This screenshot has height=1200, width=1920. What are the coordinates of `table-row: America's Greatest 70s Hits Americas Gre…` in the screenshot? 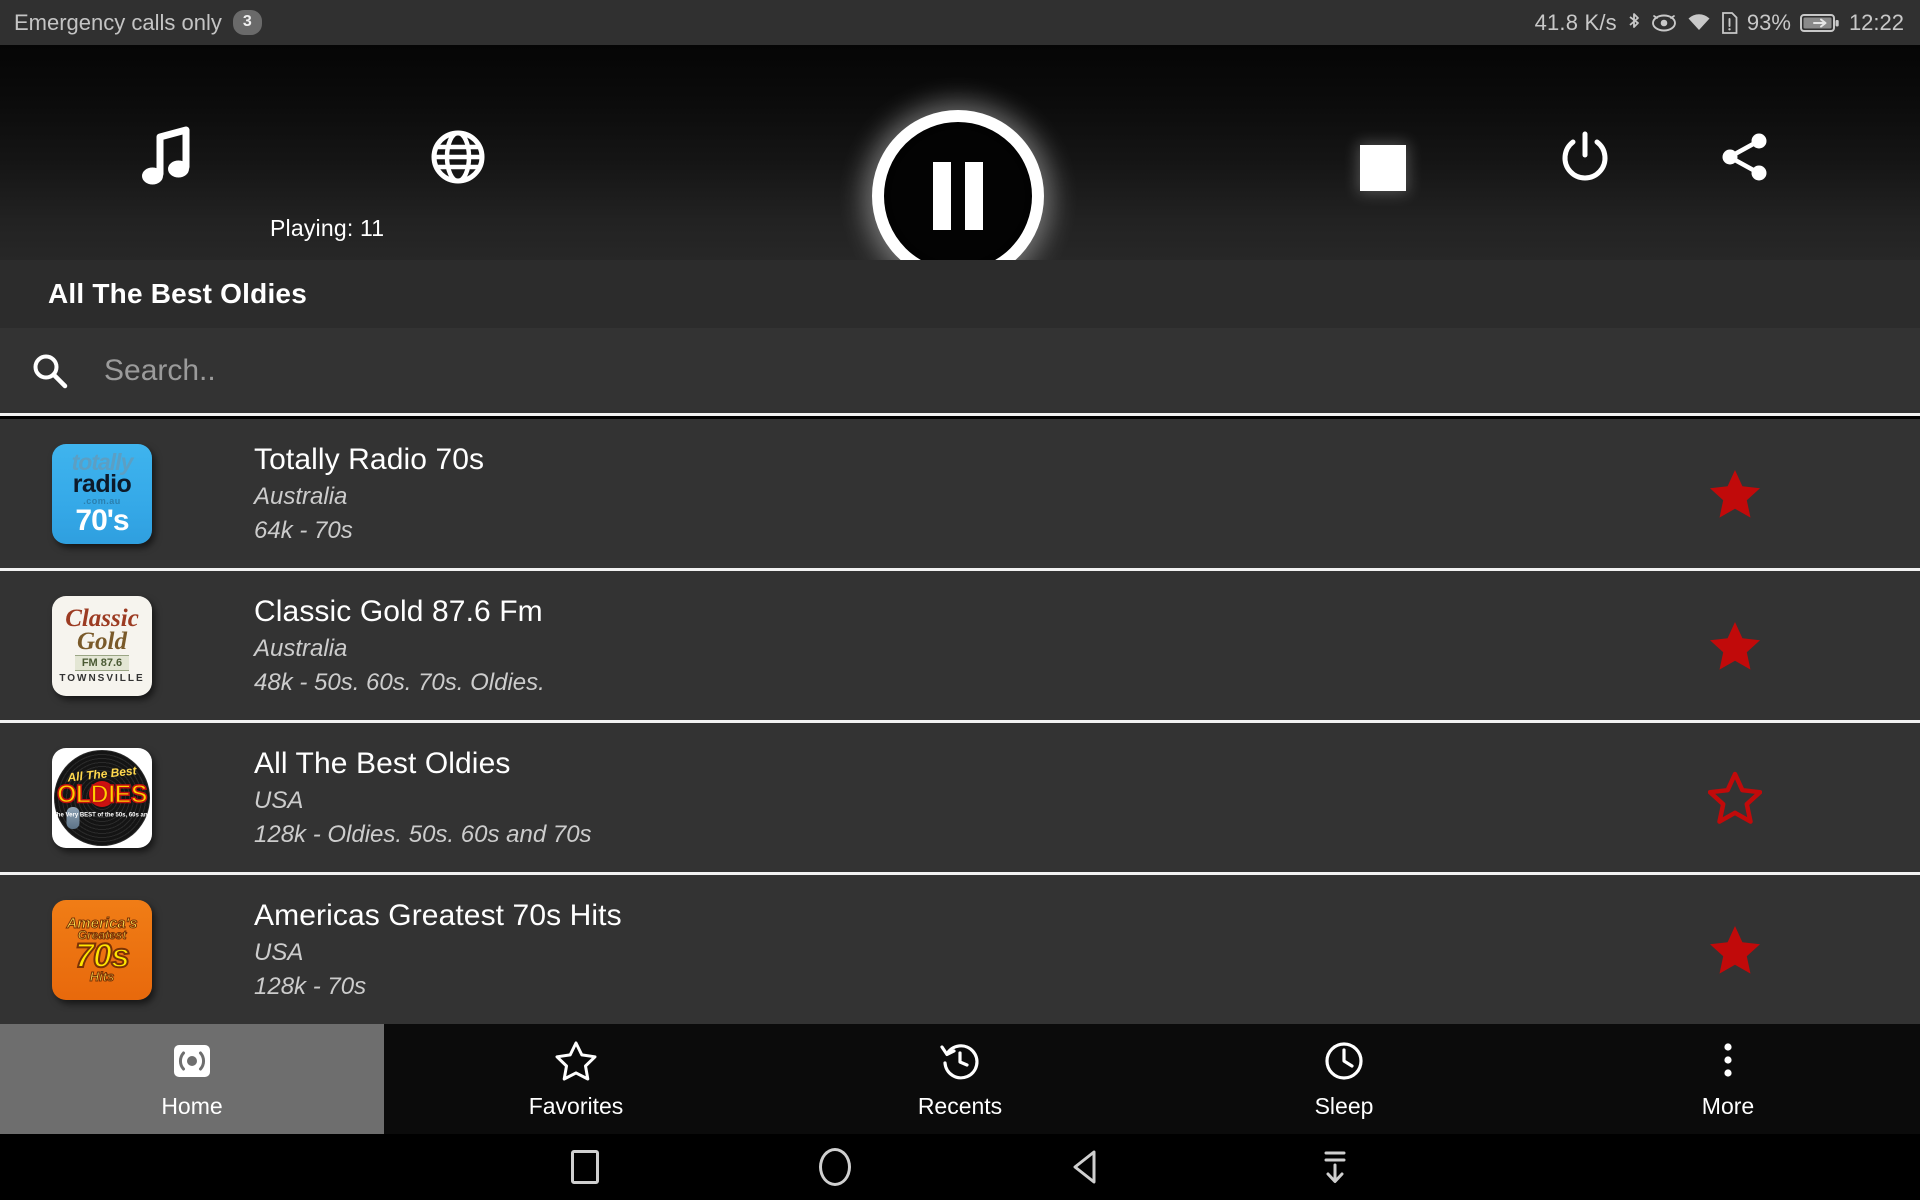 It's located at (960, 949).